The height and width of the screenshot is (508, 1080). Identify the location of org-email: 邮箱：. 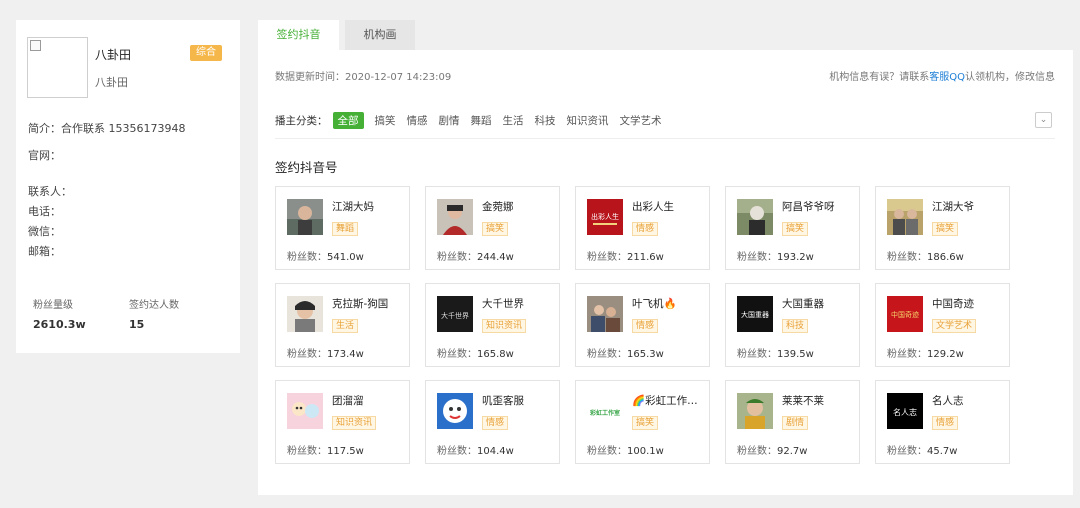
(44, 251).